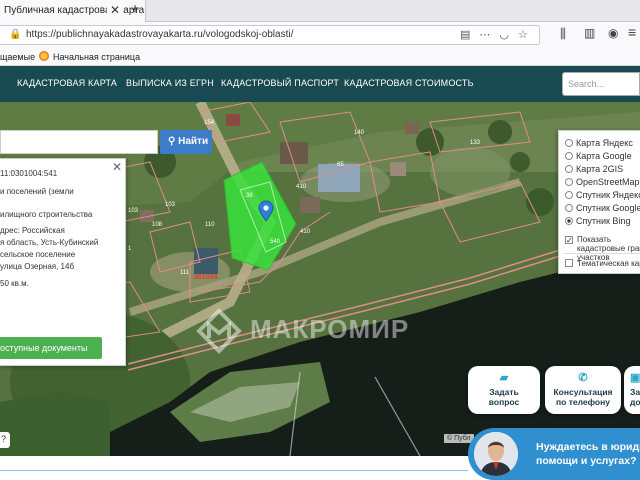 This screenshot has width=640, height=480. What do you see at coordinates (594, 170) in the screenshot?
I see `layer-option: Карта 2GIS` at bounding box center [594, 170].